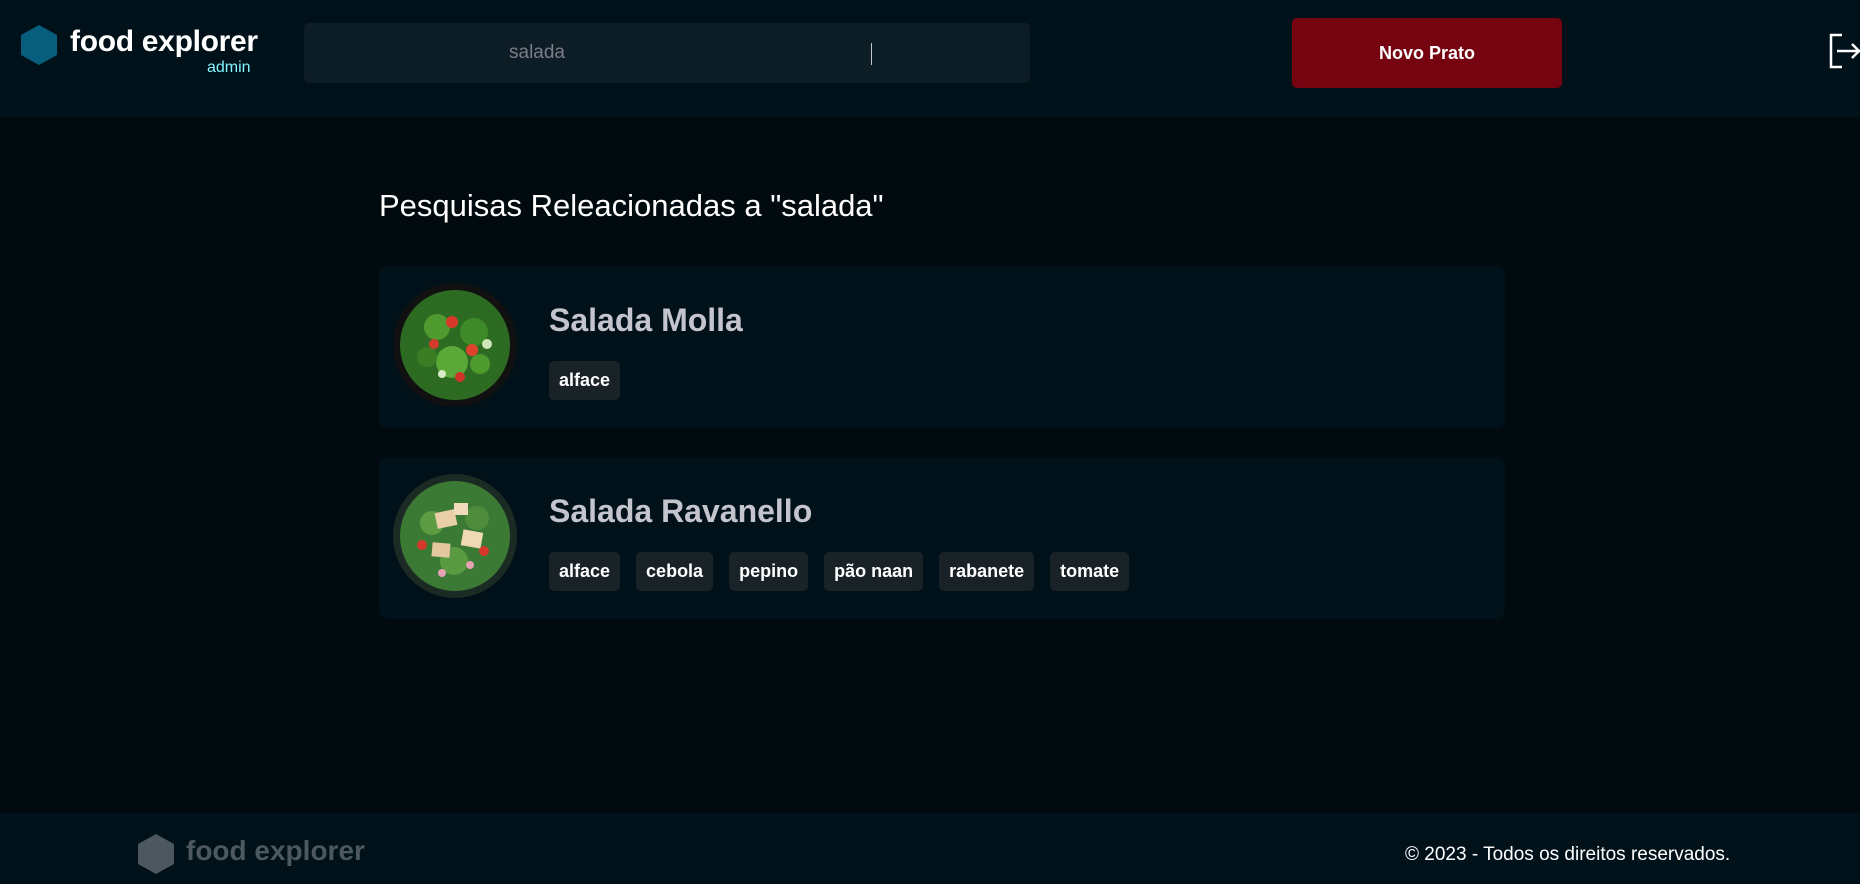 This screenshot has width=1860, height=884. What do you see at coordinates (1844, 51) in the screenshot?
I see `sign-out-icon` at bounding box center [1844, 51].